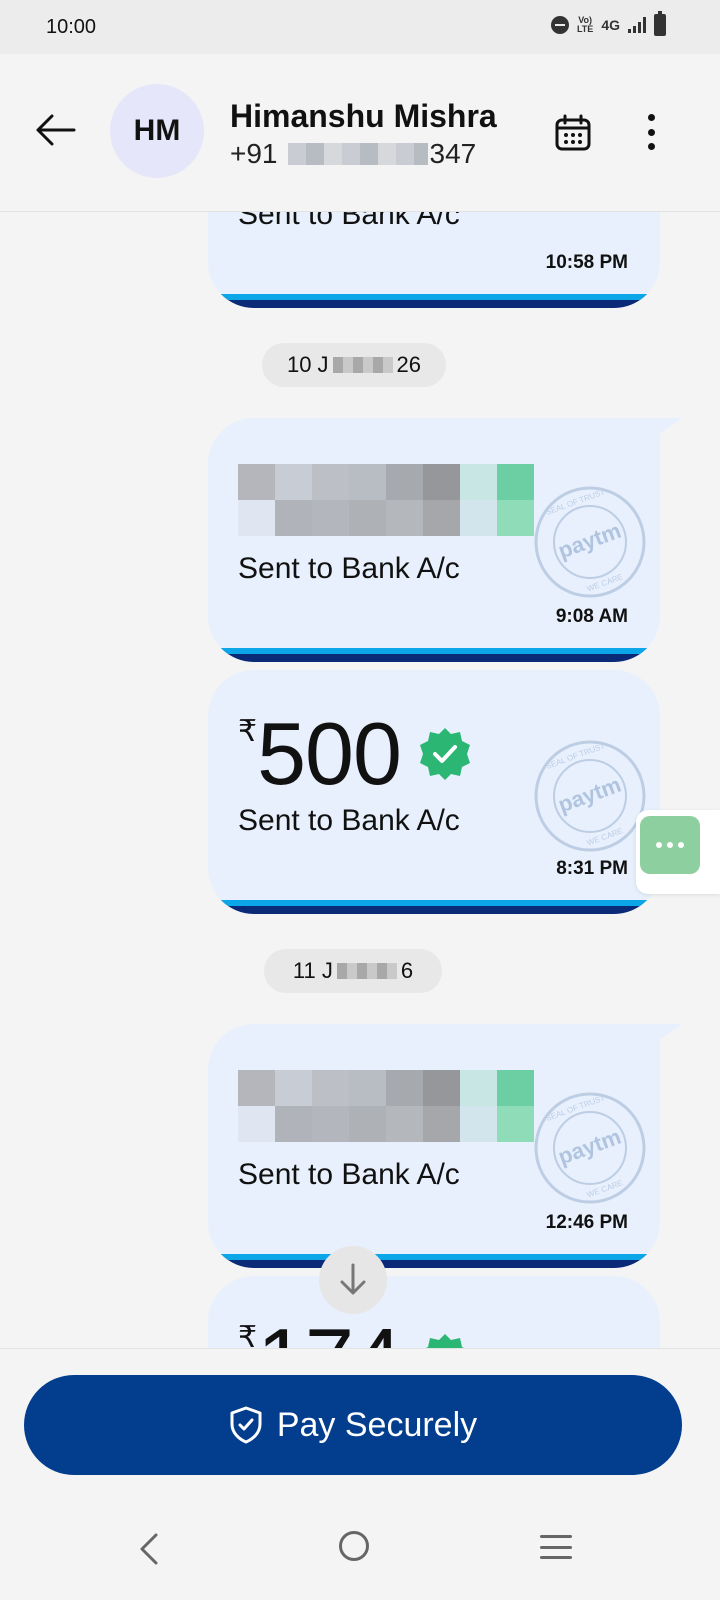 The image size is (720, 1600). I want to click on network-type: 4G, so click(610, 25).